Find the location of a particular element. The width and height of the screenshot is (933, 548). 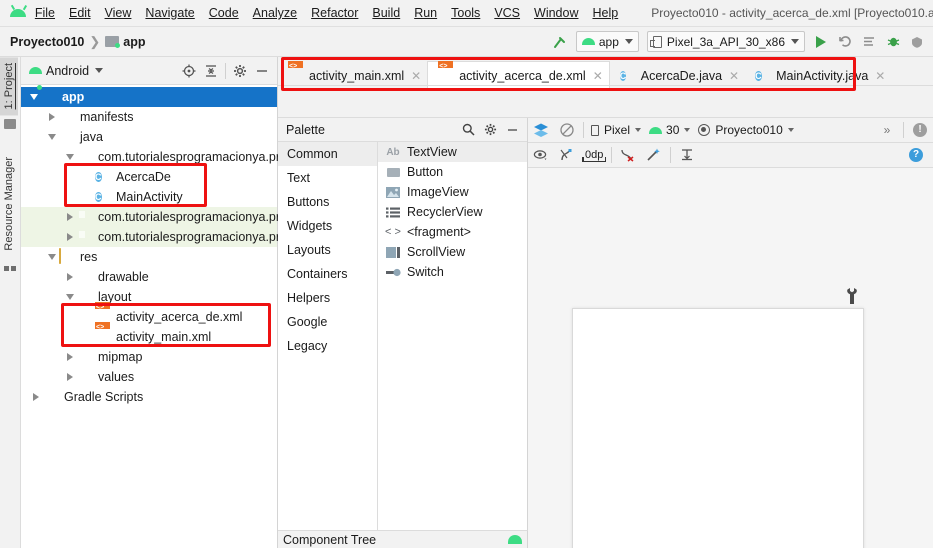

breadcrumb-project: Proyecto010 is located at coordinates (47, 42).